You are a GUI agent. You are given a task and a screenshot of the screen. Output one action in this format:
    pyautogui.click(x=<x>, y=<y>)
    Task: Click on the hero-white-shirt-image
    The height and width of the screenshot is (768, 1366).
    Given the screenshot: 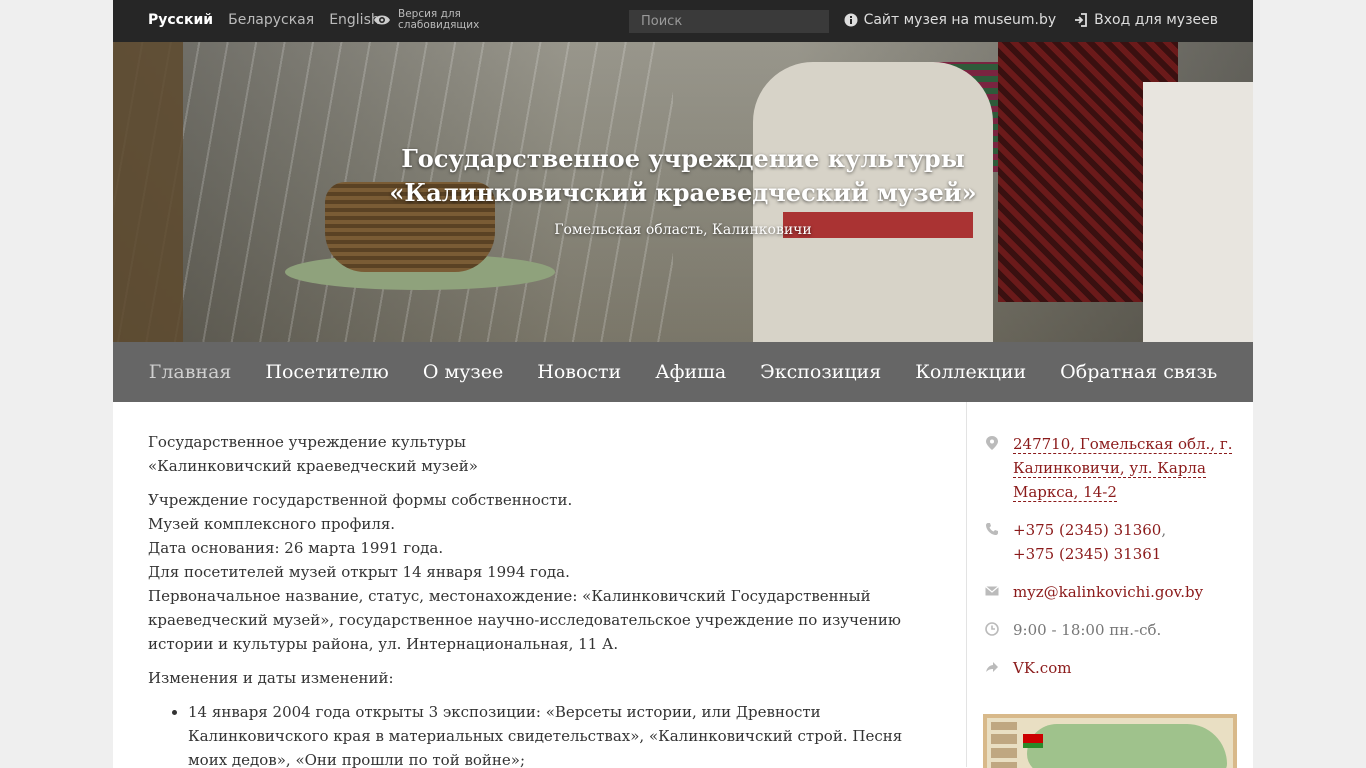 What is the action you would take?
    pyautogui.click(x=1198, y=212)
    